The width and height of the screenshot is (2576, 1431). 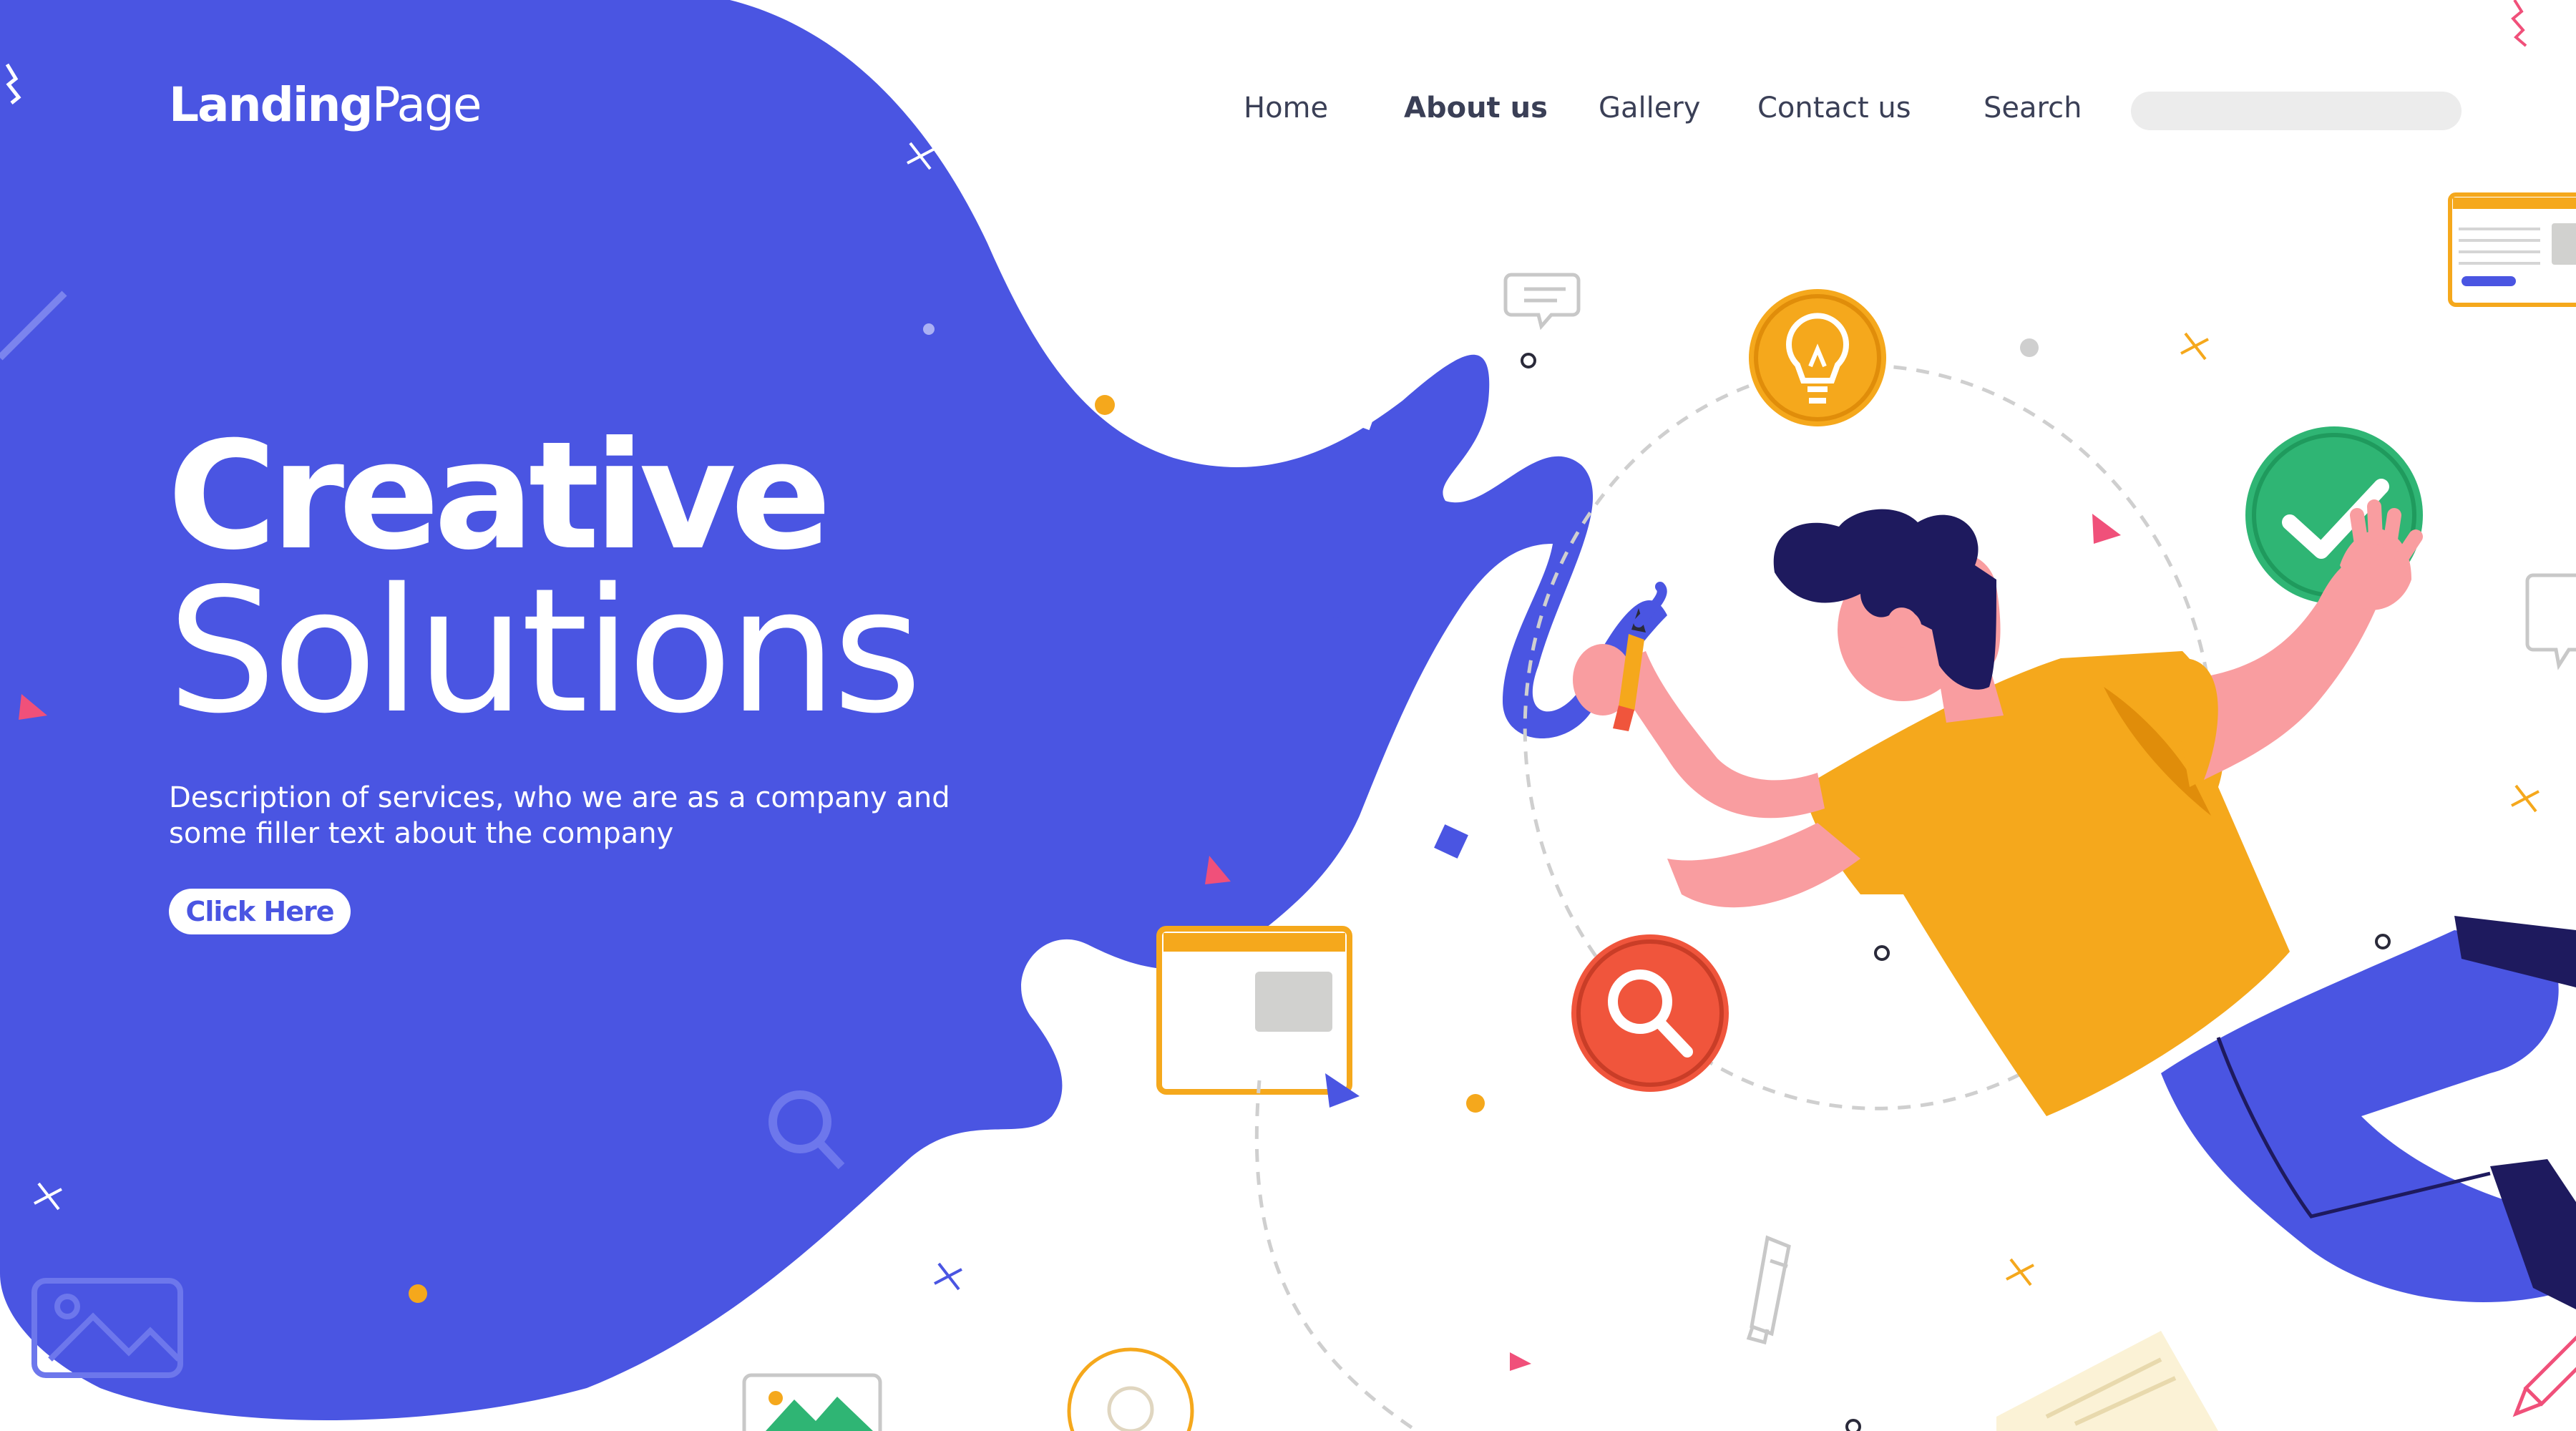 I want to click on nav-about-us: About us, so click(x=1476, y=108).